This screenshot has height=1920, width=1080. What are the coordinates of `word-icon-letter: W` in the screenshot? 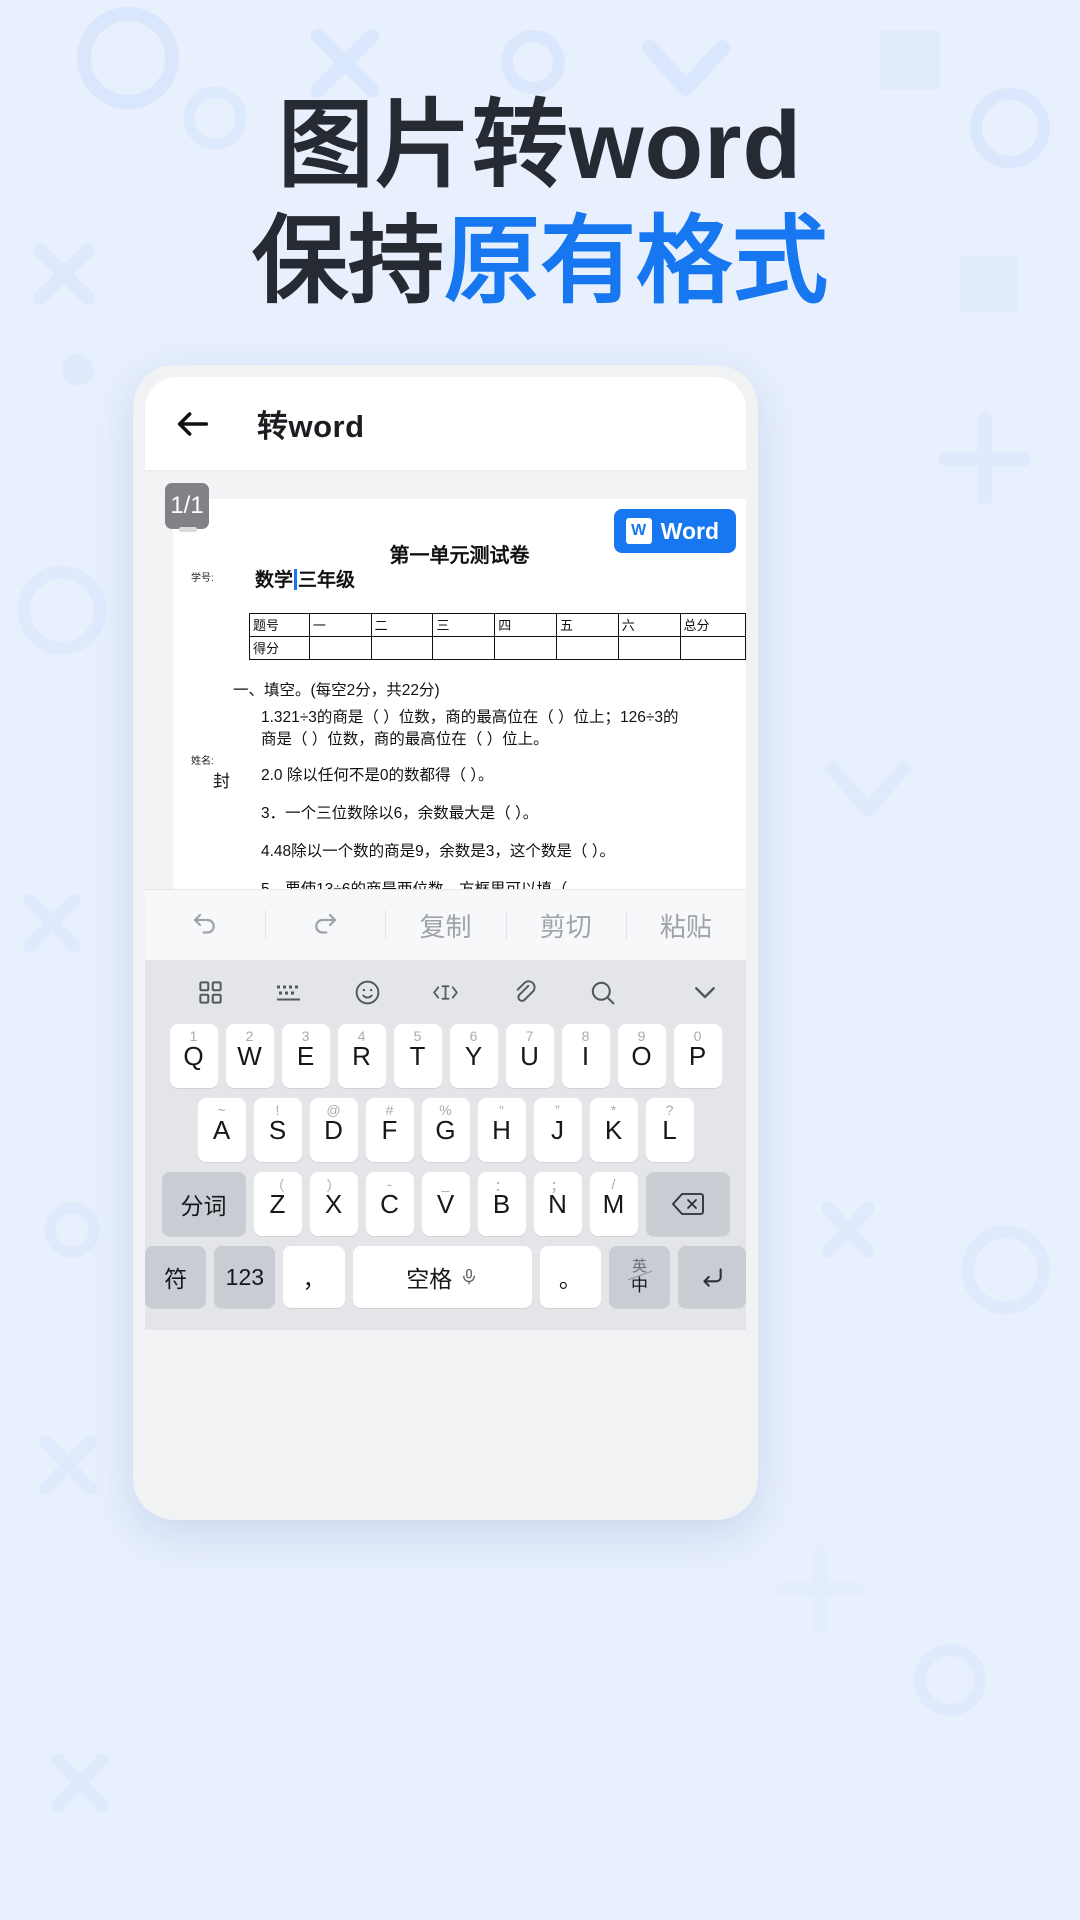 It's located at (639, 530).